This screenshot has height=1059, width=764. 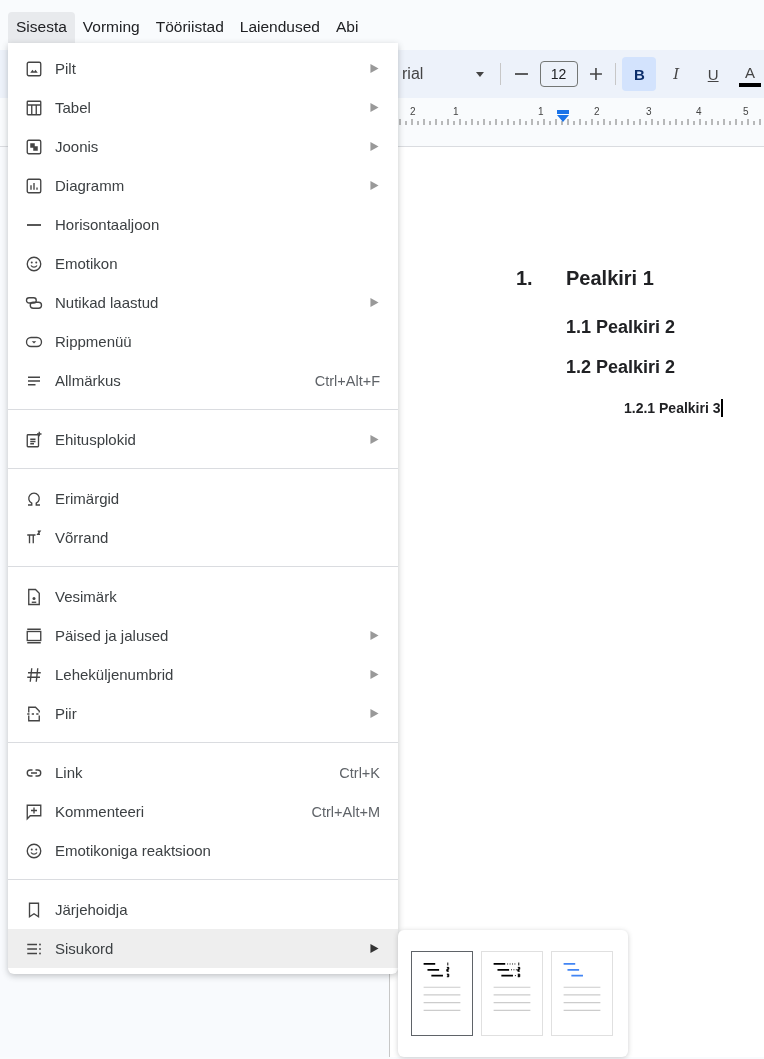 What do you see at coordinates (86, 596) in the screenshot?
I see `menu-item-label: Vesimärk` at bounding box center [86, 596].